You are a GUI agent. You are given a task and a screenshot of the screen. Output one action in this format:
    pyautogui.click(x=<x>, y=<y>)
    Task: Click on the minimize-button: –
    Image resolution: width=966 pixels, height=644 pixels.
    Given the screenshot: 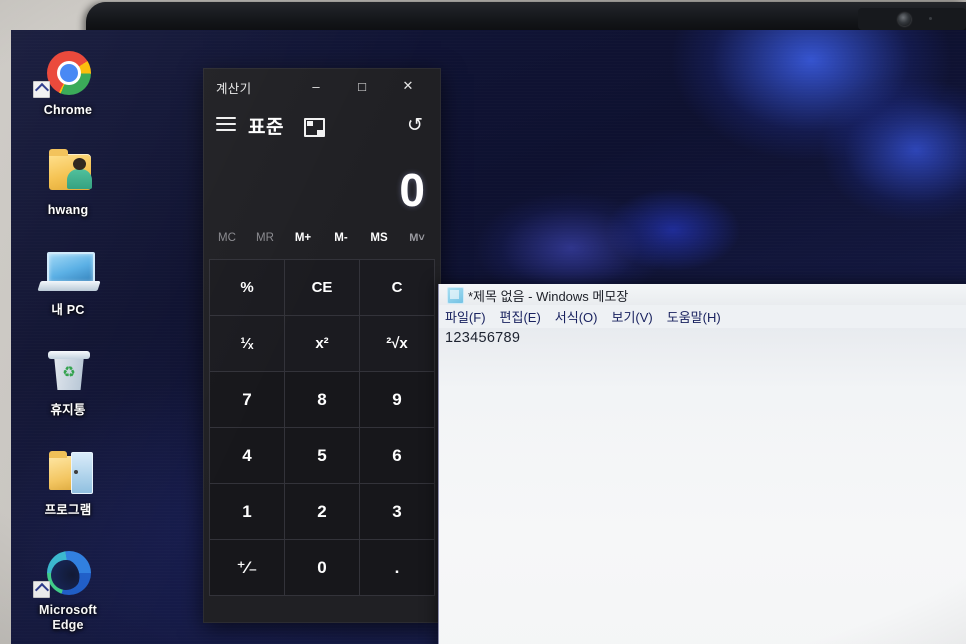 What is the action you would take?
    pyautogui.click(x=316, y=86)
    